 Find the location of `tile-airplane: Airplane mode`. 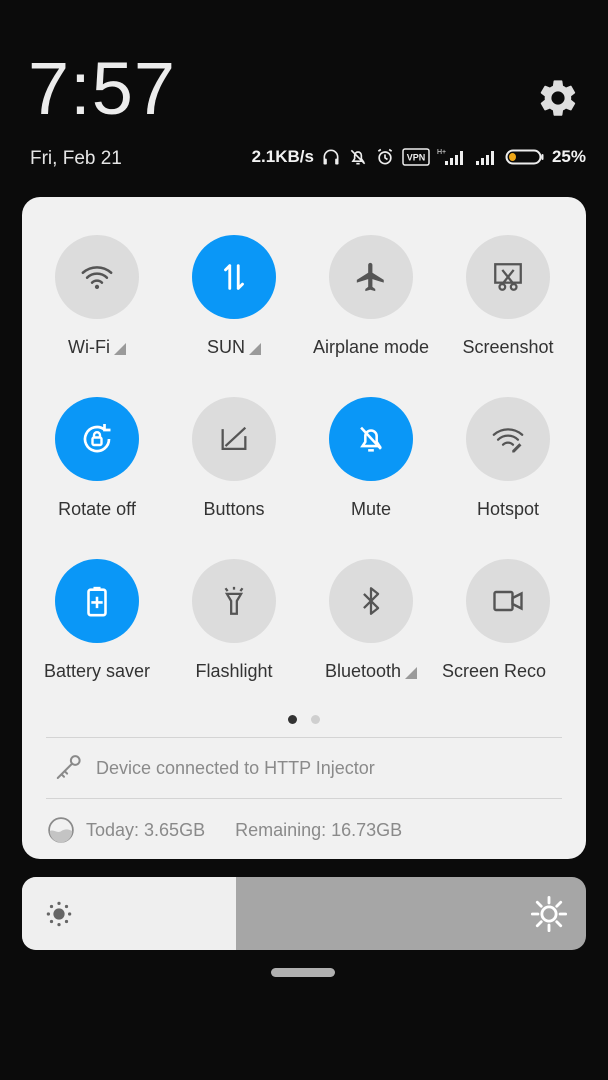

tile-airplane: Airplane mode is located at coordinates (371, 296).